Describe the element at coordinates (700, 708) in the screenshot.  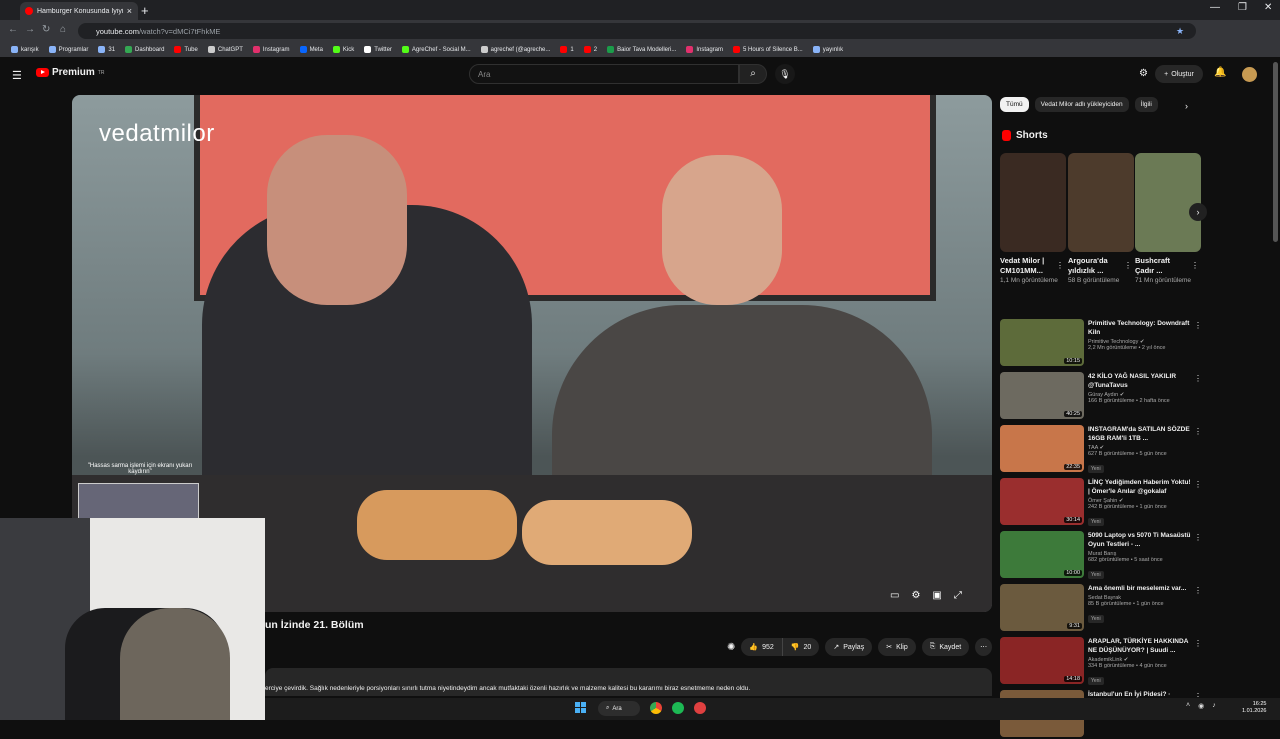
I see `app-icon` at that location.